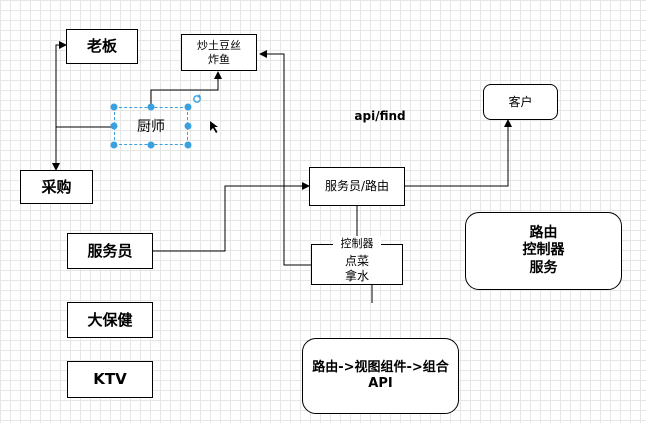  I want to click on edge-order-to-dishes, so click(285, 158).